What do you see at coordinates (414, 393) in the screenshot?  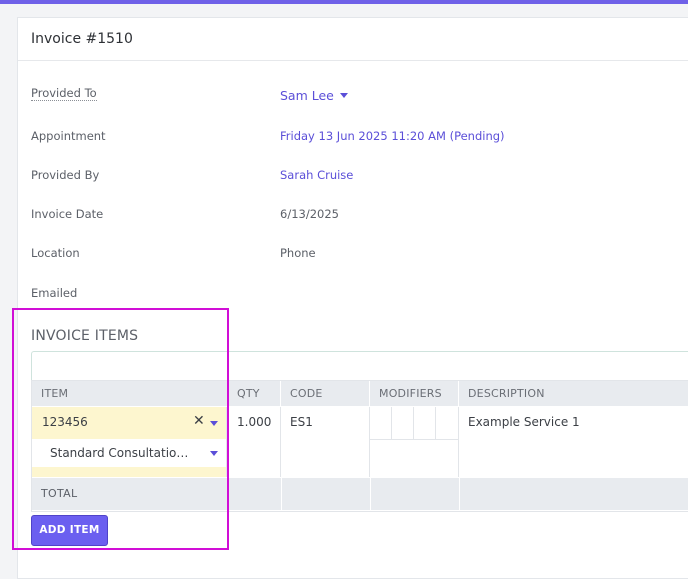 I see `column-header-modifiers: MODIFIERS` at bounding box center [414, 393].